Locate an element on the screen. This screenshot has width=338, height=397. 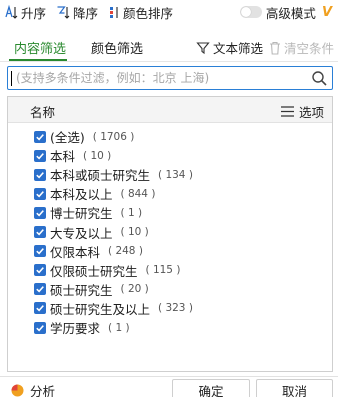
vip-badge-icon: V is located at coordinates (326, 12).